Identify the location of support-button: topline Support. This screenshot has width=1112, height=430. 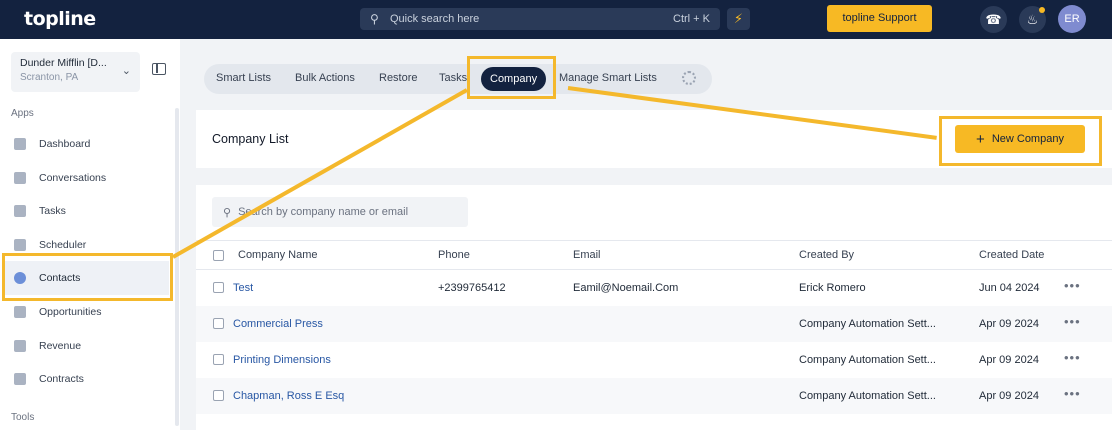
(879, 18).